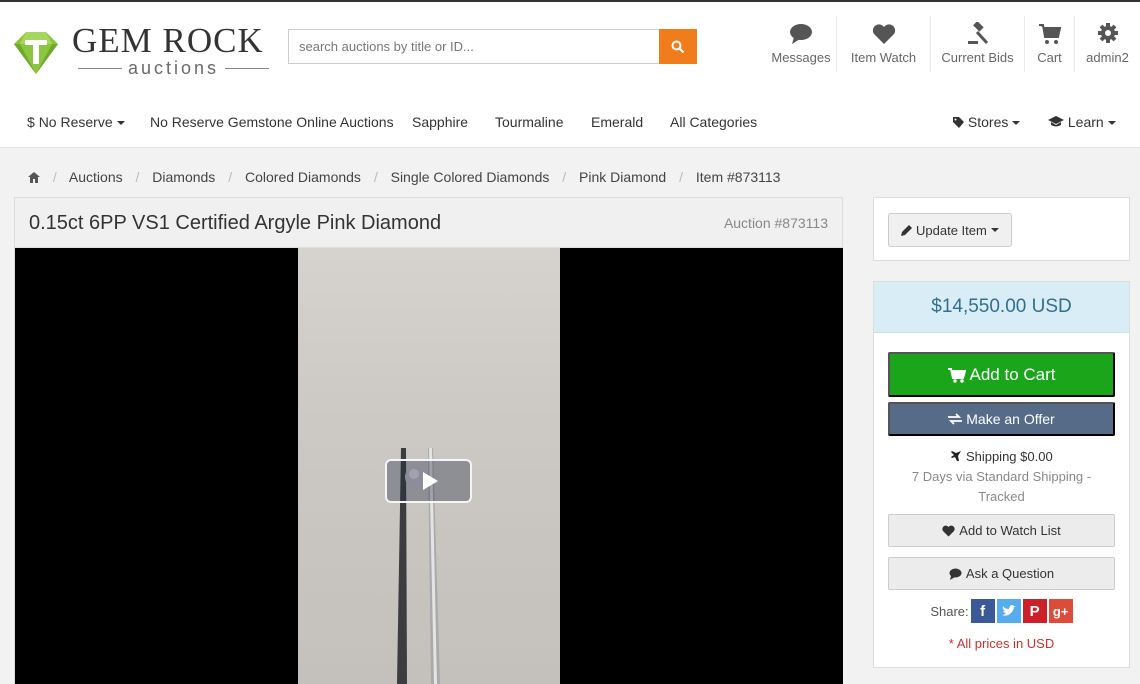 The height and width of the screenshot is (684, 1140). I want to click on tag-icon, so click(958, 122).